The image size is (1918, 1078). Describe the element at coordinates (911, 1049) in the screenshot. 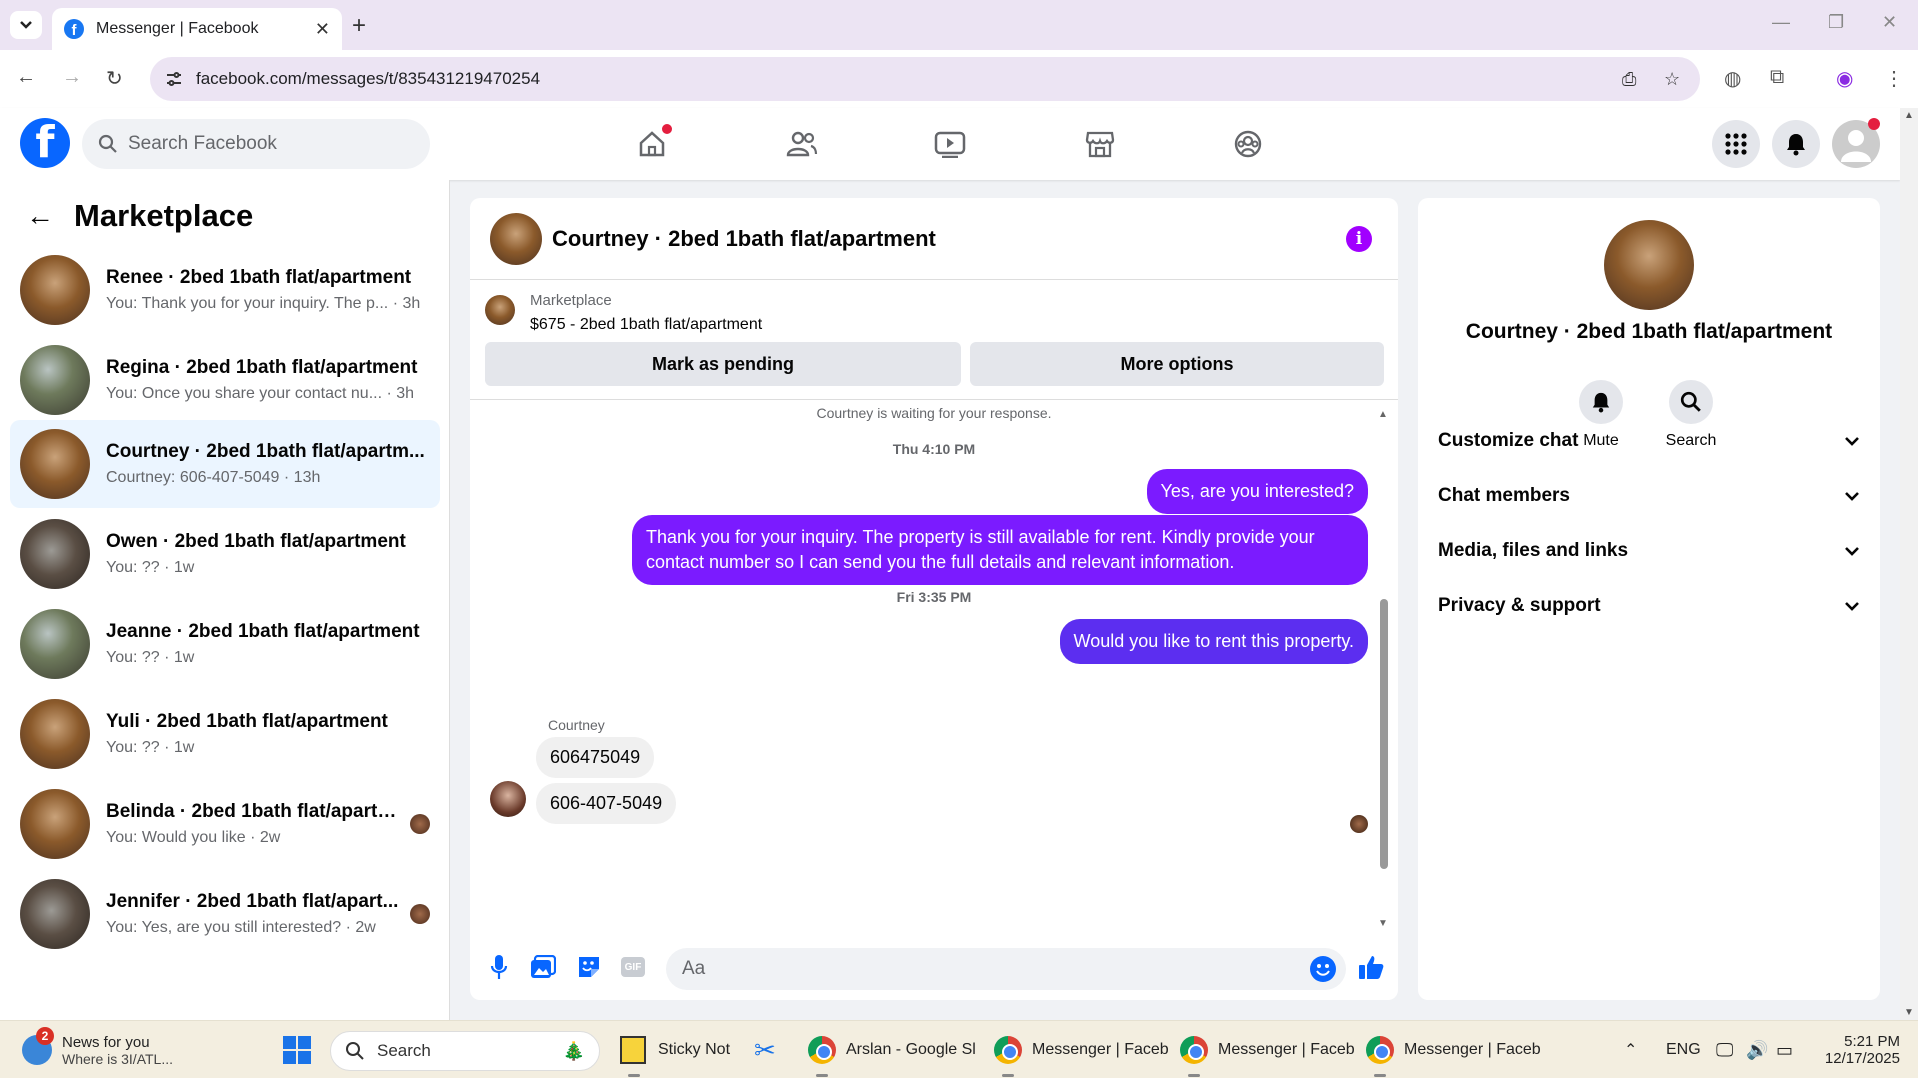

I see `app-label: Arslan - Google Sl` at that location.